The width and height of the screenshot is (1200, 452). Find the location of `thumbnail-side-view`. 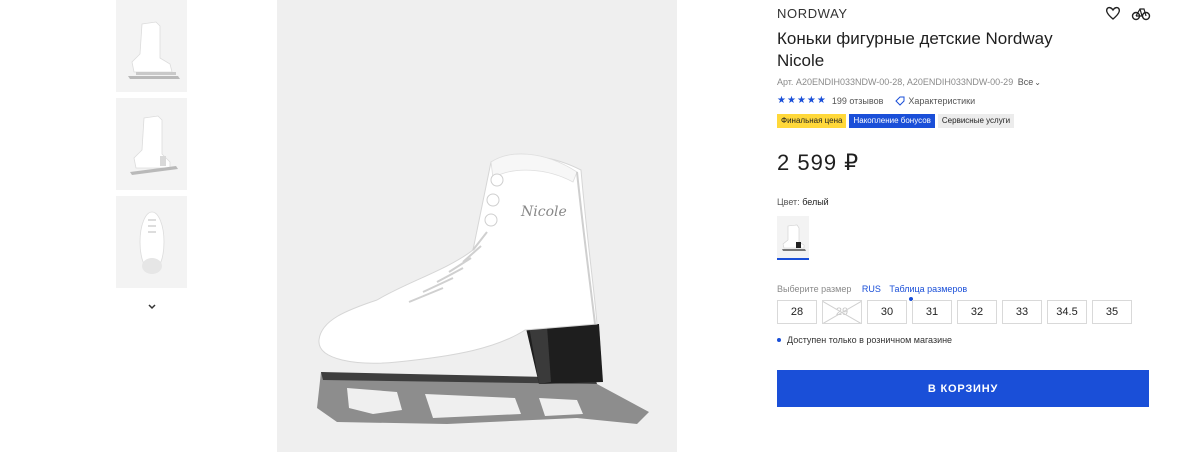

thumbnail-side-view is located at coordinates (151, 46).